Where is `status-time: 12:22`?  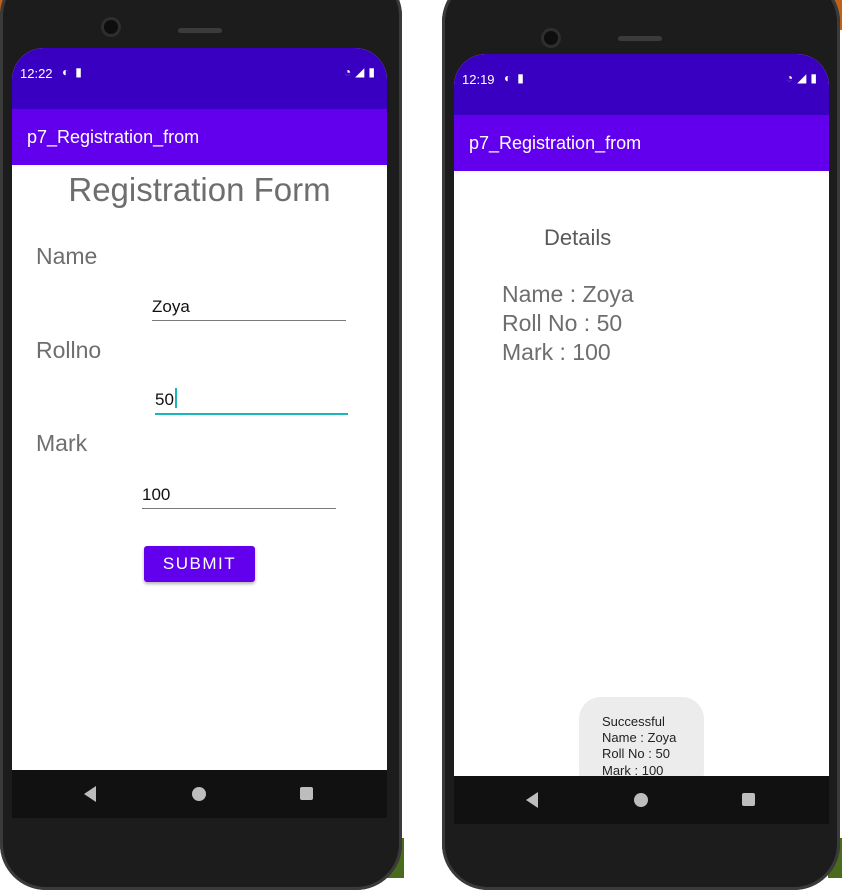 status-time: 12:22 is located at coordinates (36, 73).